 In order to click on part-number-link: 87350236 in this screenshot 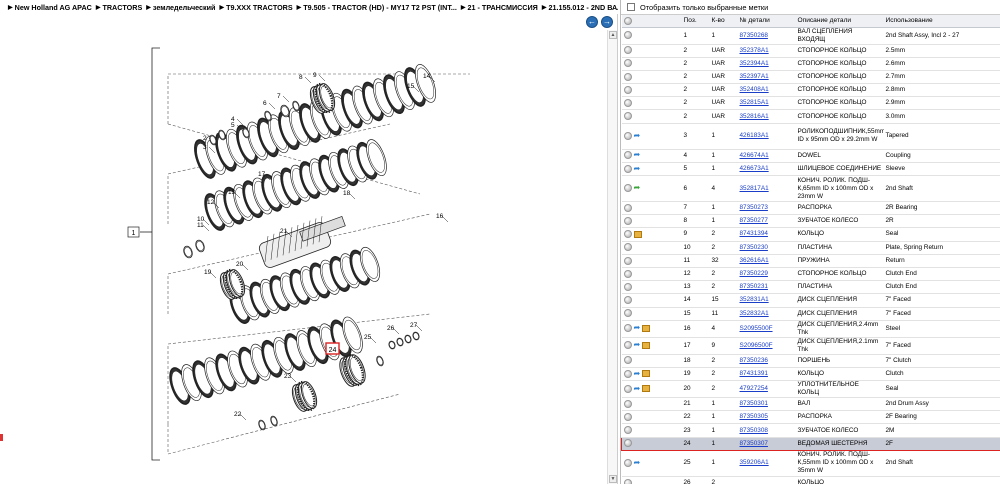, I will do `click(754, 360)`.